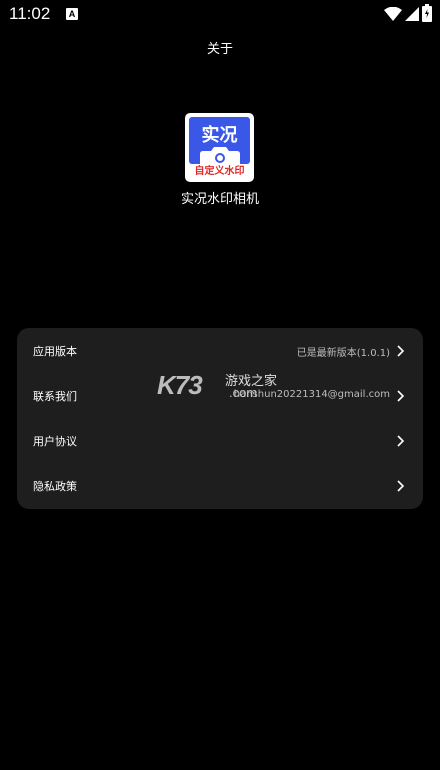 This screenshot has width=440, height=770. Describe the element at coordinates (220, 485) in the screenshot. I see `settings-row-privacy-policy: 隐私政策` at that location.